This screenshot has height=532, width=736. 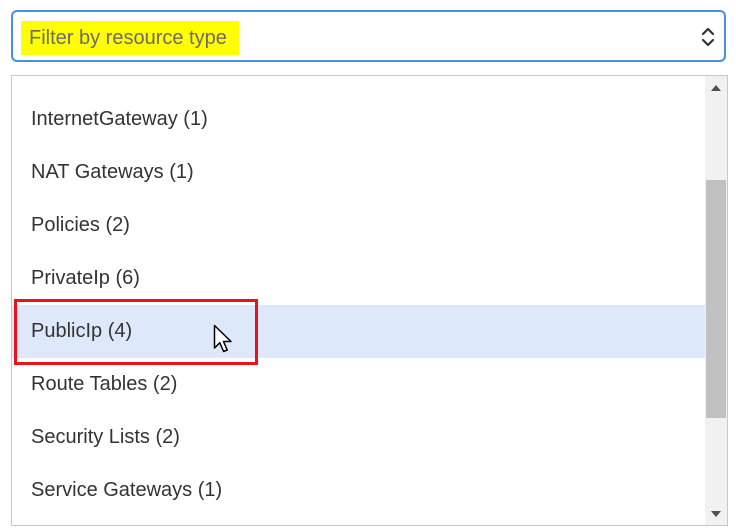 I want to click on list-item-label: PrivateIp (6), so click(x=85, y=278).